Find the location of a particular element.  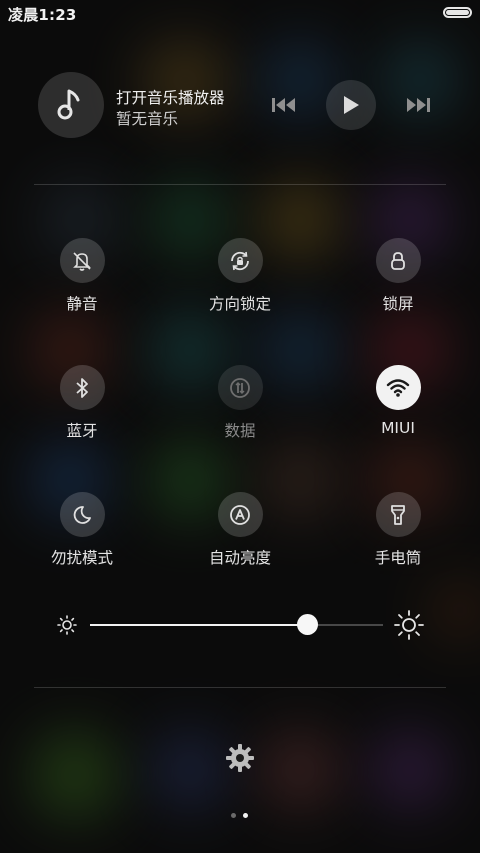

brightness-high-icon is located at coordinates (409, 625).